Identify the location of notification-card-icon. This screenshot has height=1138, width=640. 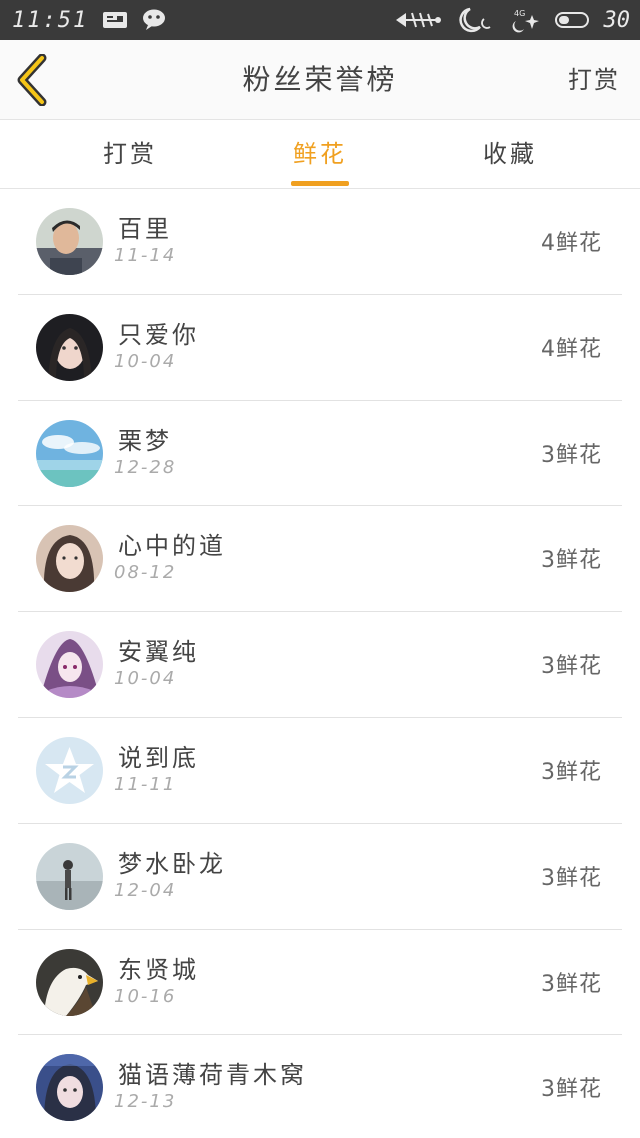
(115, 20).